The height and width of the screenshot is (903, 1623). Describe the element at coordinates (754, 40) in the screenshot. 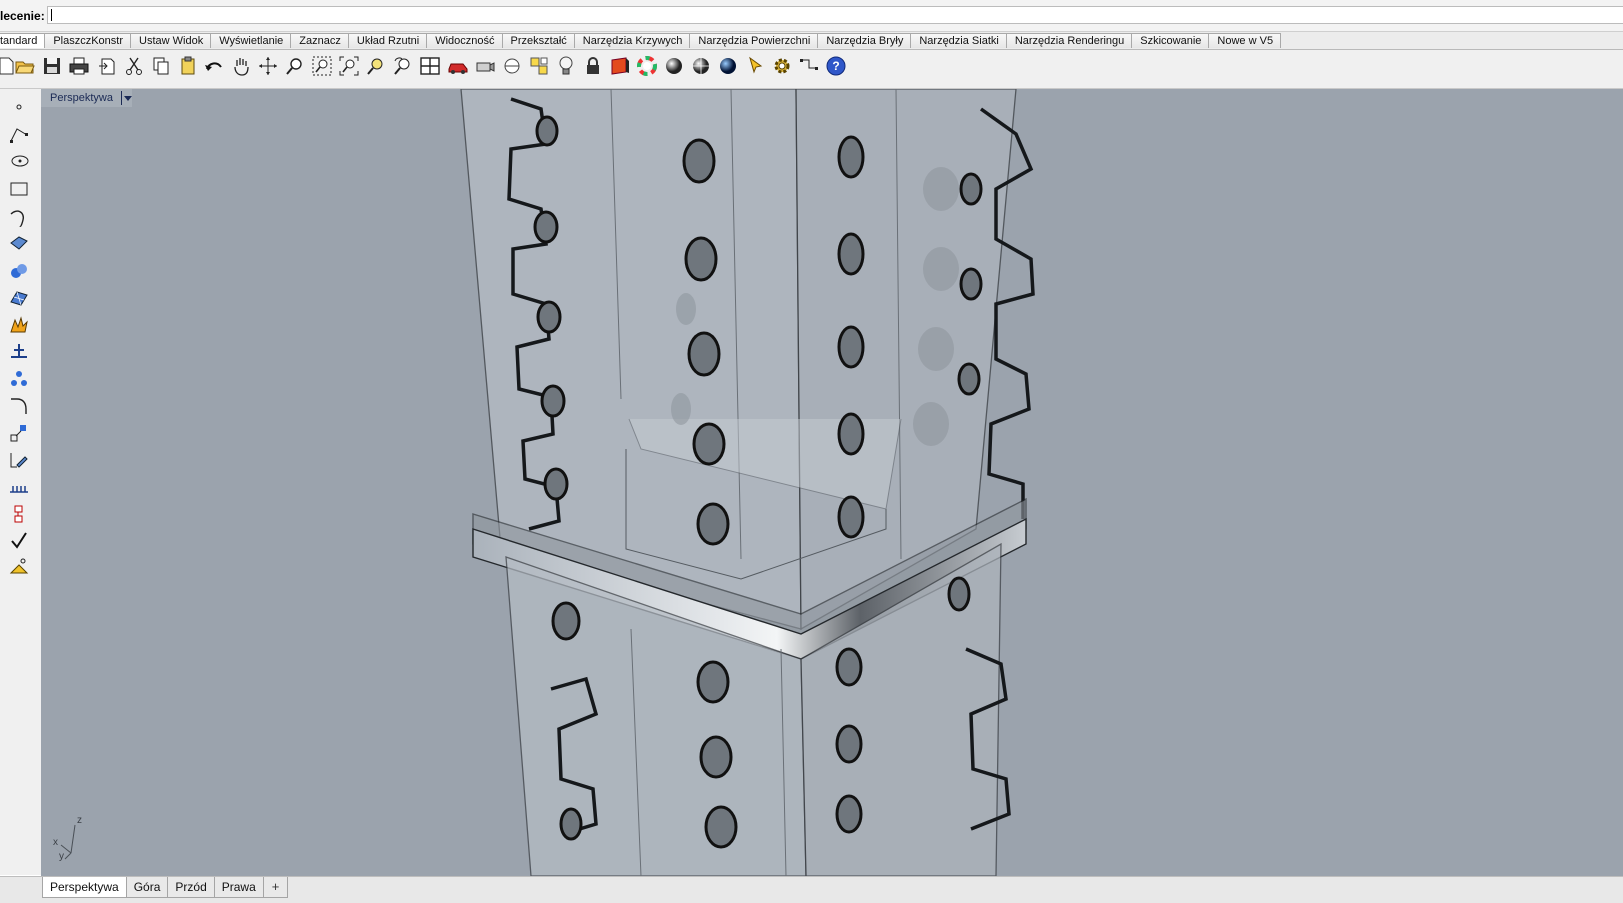

I see `tab-narzedzia-powierzchni: Narzędzia Powierzchni` at that location.